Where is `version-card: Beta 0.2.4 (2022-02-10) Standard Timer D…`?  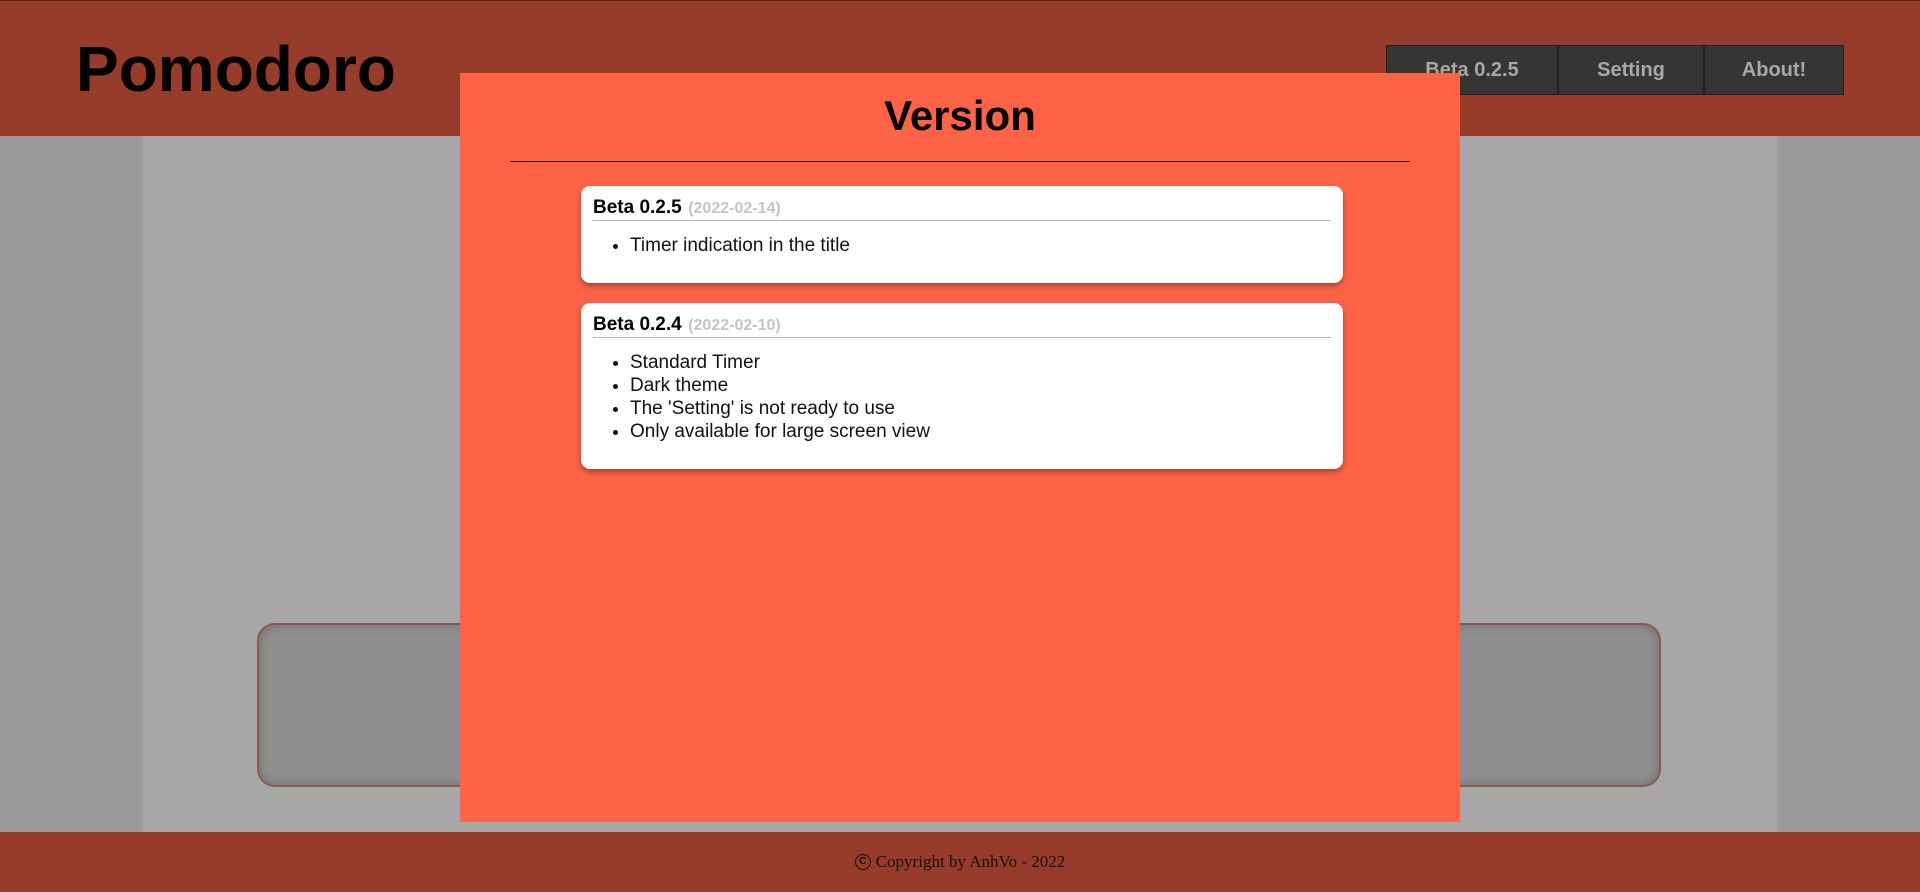
version-card: Beta 0.2.4 (2022-02-10) Standard Timer D… is located at coordinates (962, 386).